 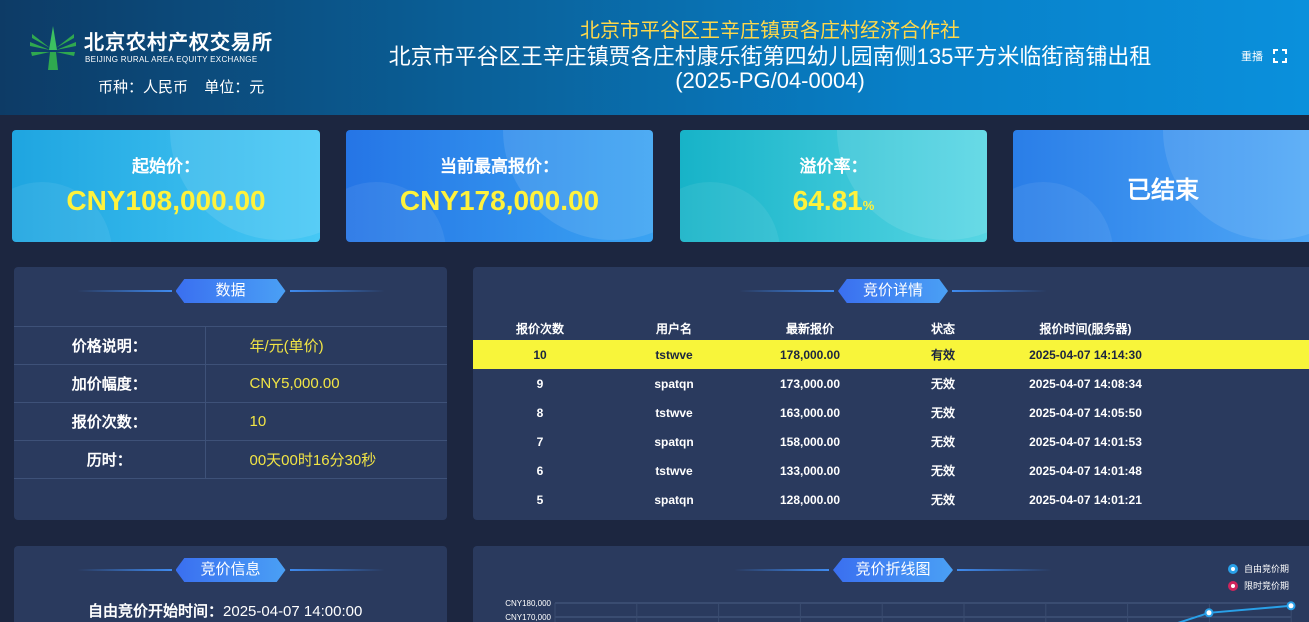 What do you see at coordinates (673, 328) in the screenshot?
I see `column-header-user: 用户名` at bounding box center [673, 328].